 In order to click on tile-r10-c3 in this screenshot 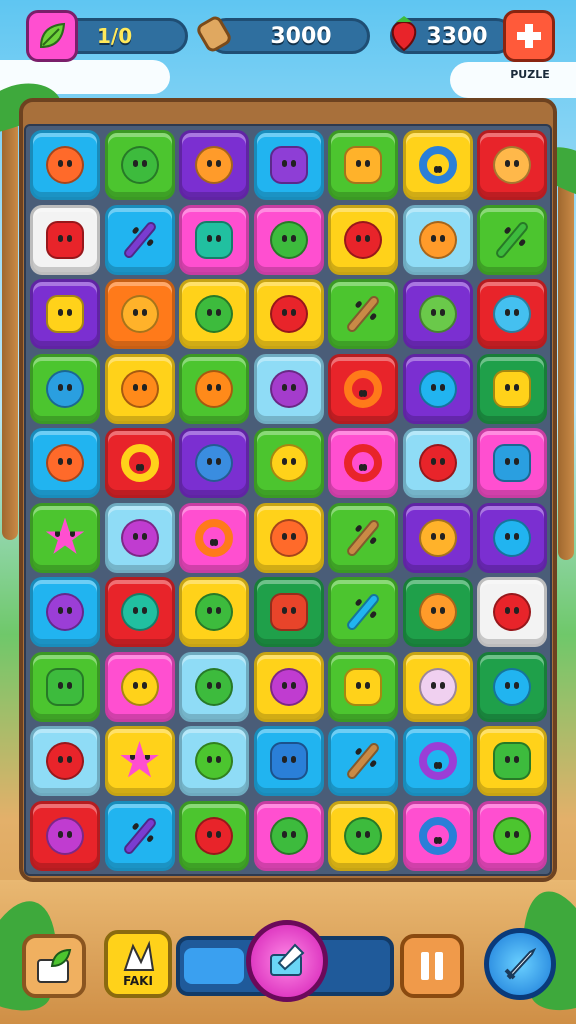, I will do `click(214, 835)`.